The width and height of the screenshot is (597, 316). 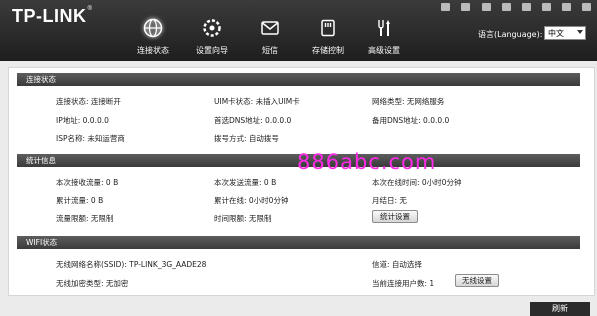 What do you see at coordinates (417, 182) in the screenshot?
I see `session-online-time-value: 本次在线时间: 0小时0分钟` at bounding box center [417, 182].